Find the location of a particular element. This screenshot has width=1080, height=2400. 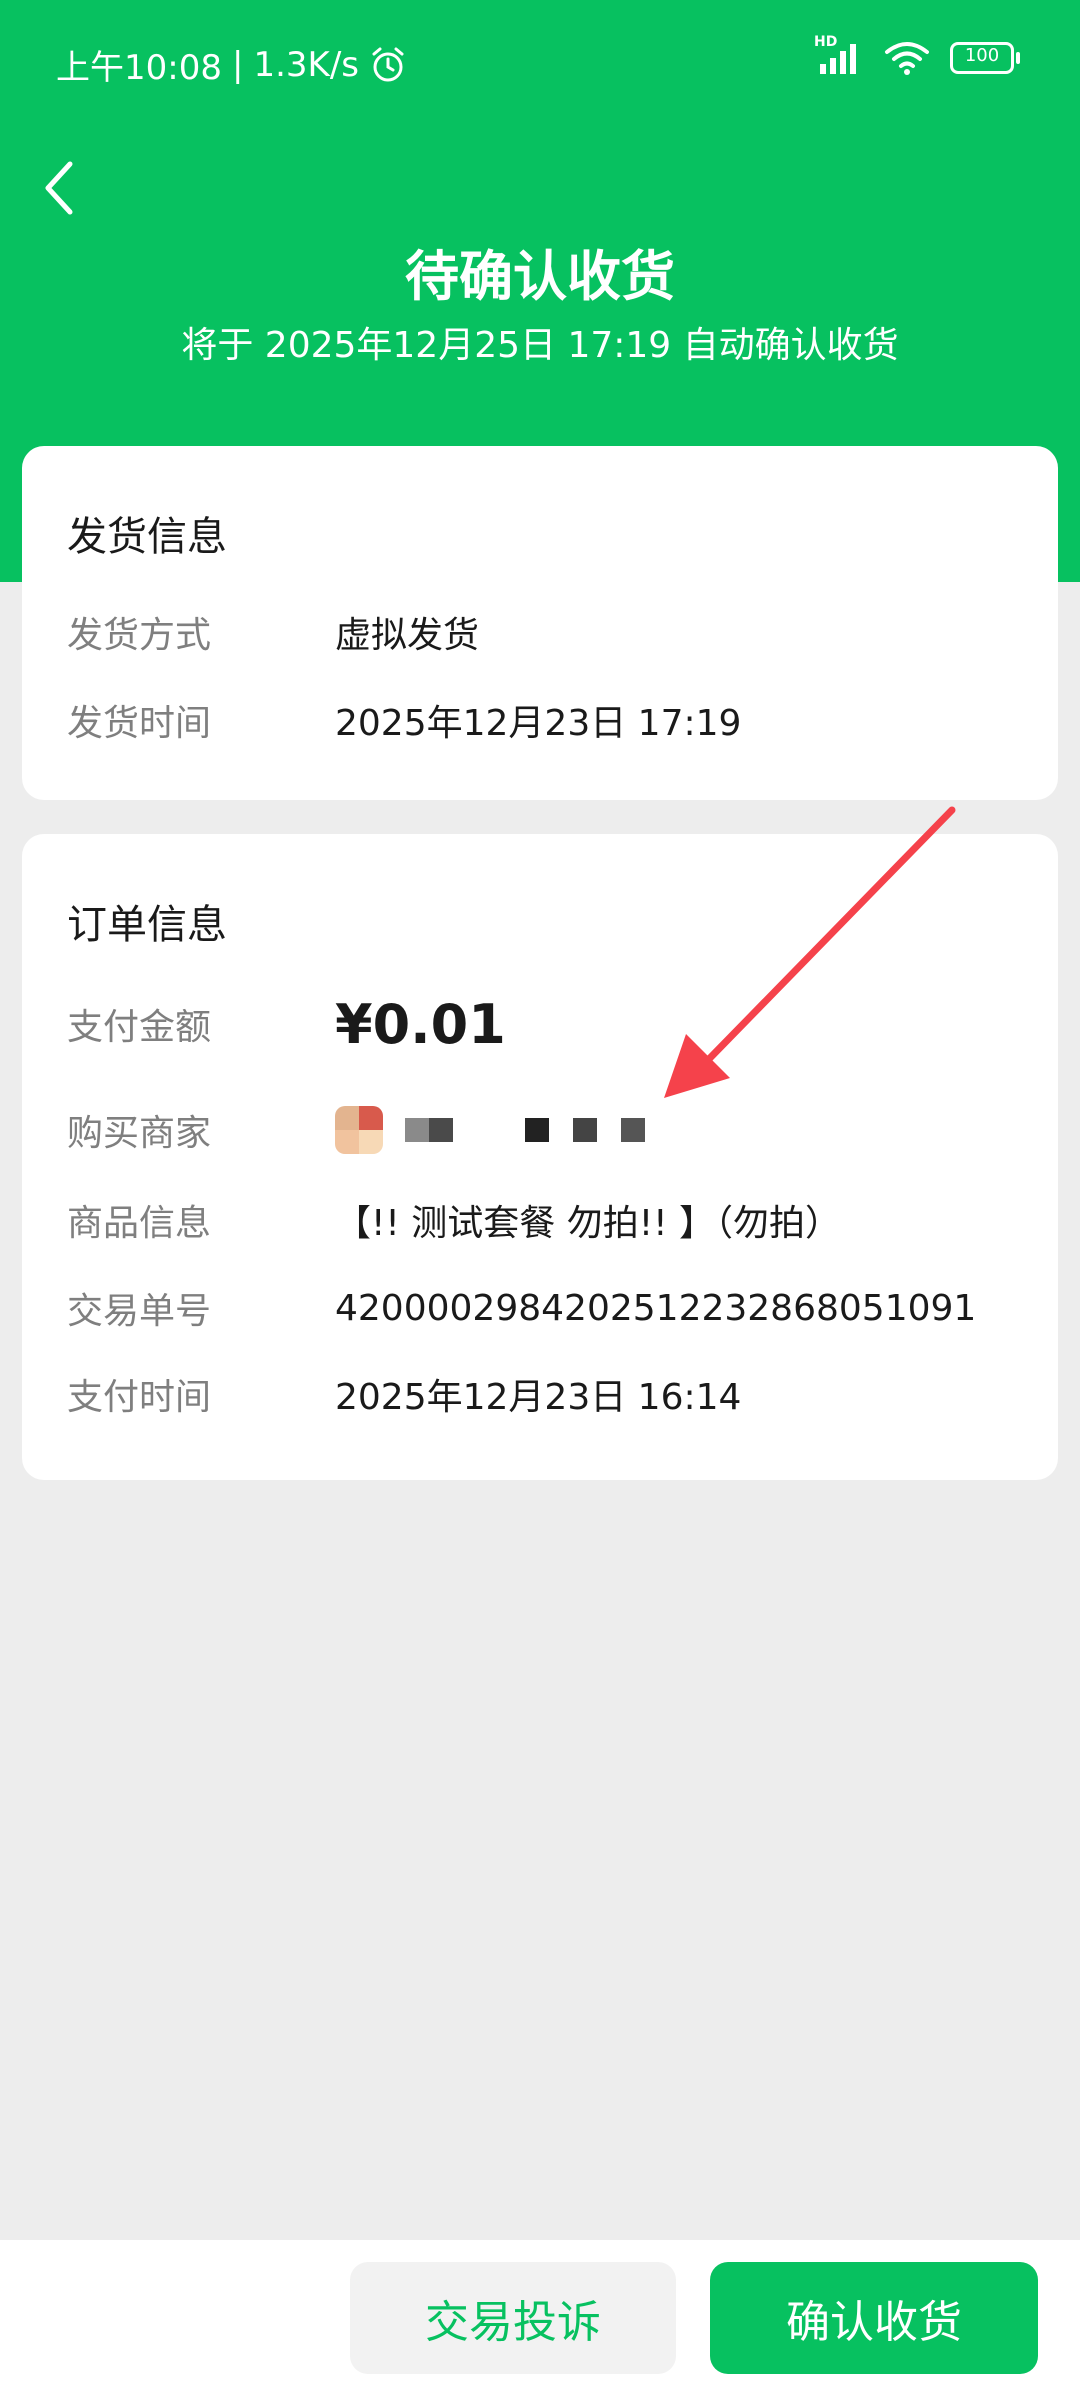

merchant-avatar is located at coordinates (359, 1130).